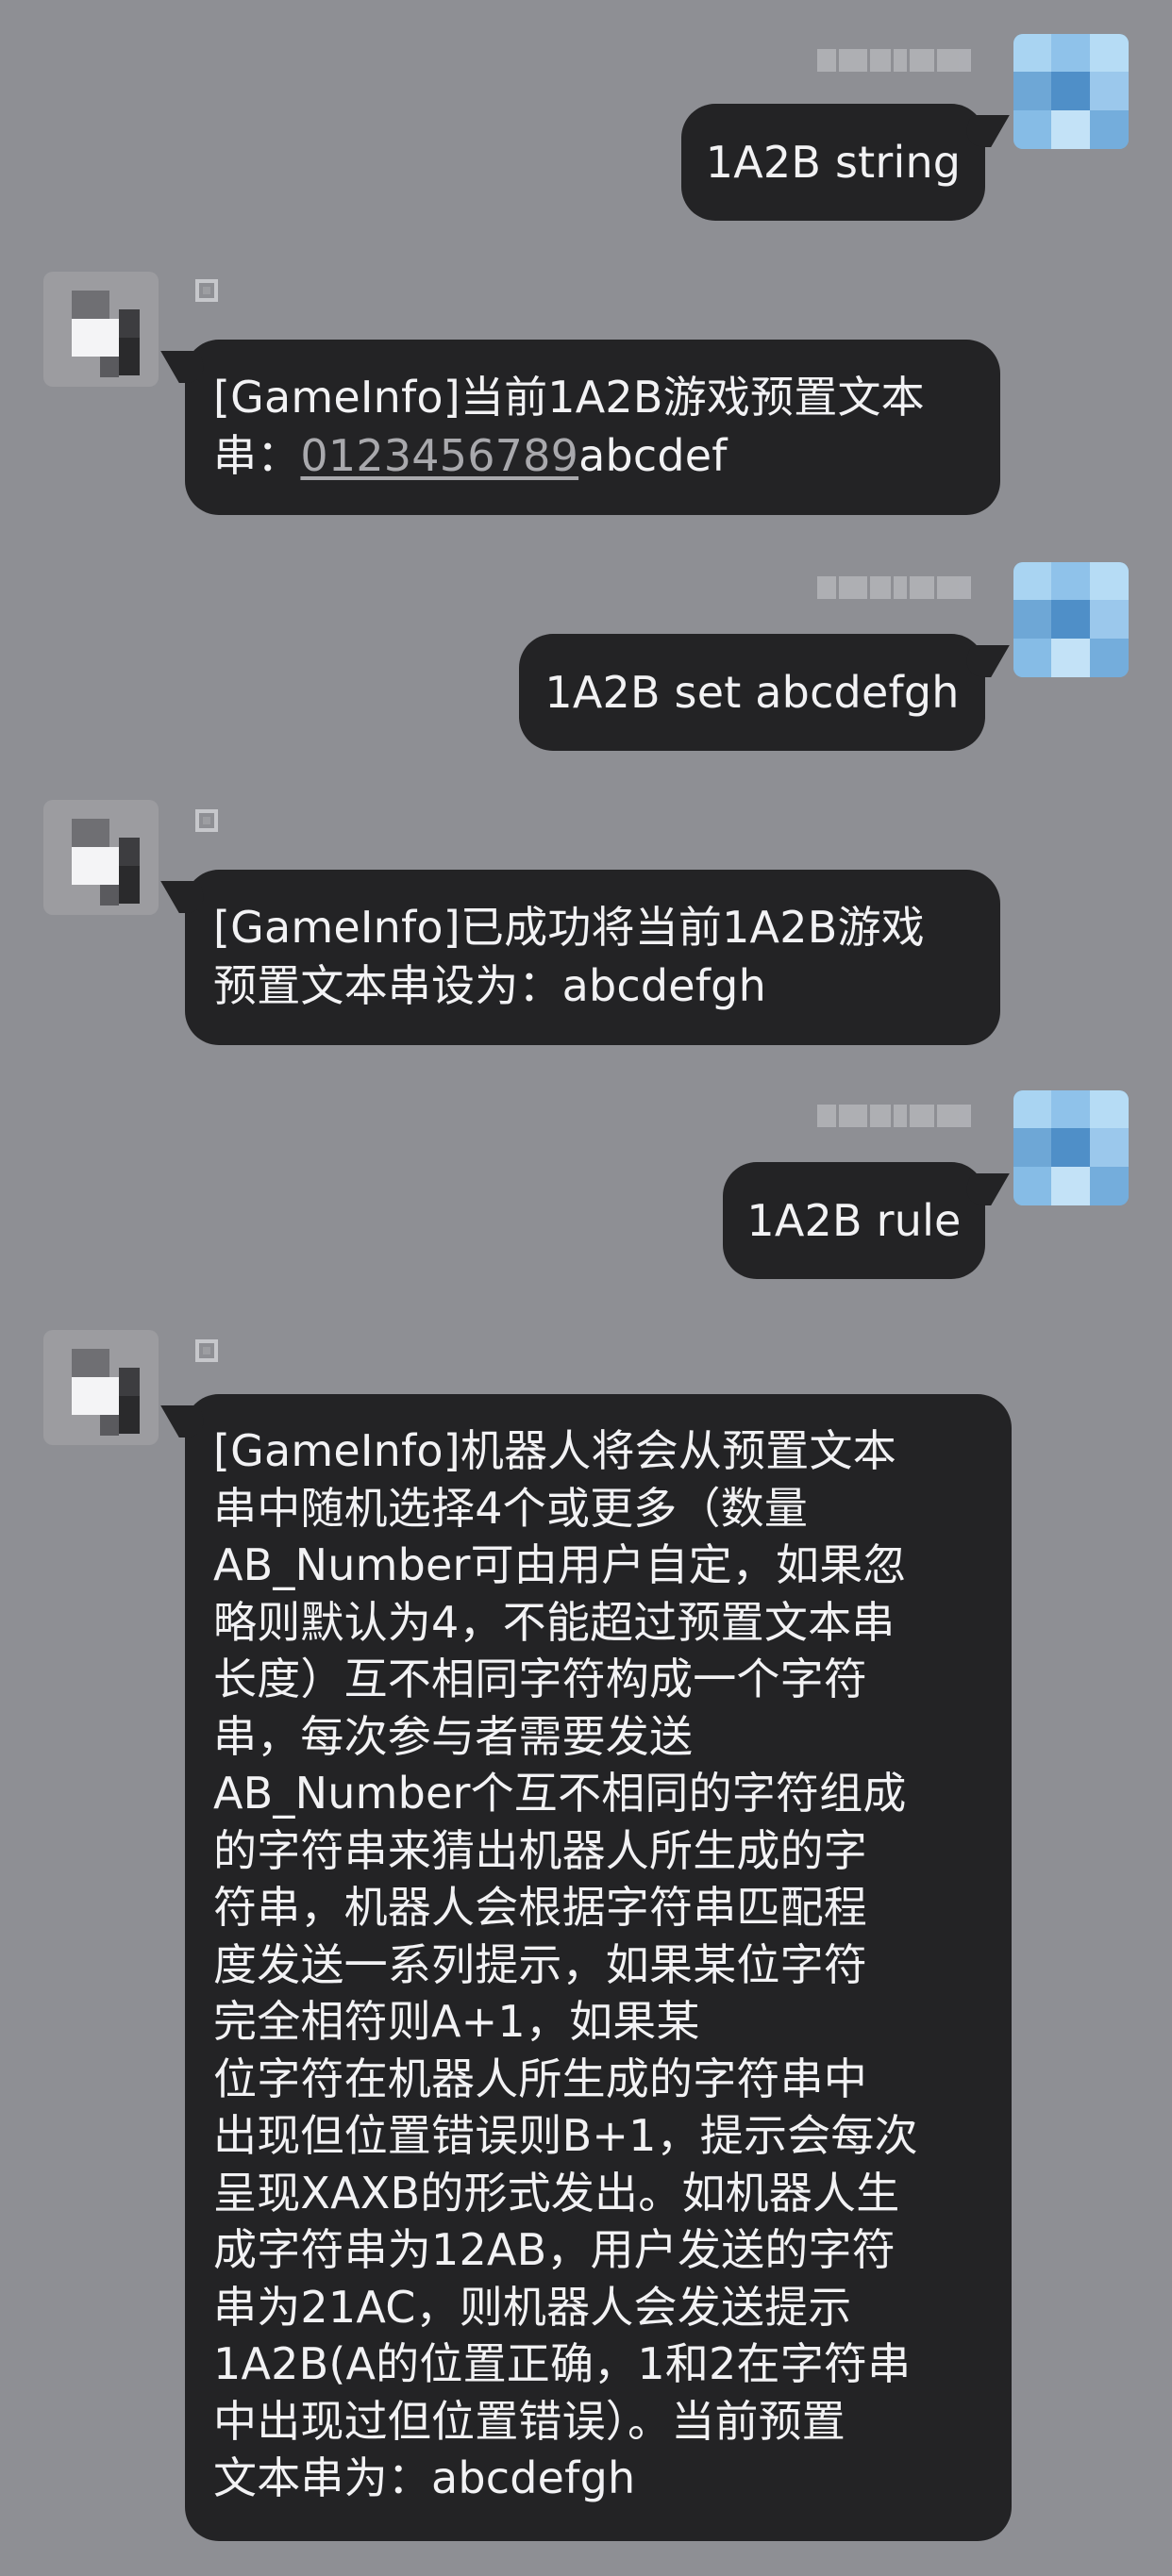 This screenshot has height=2576, width=1172. Describe the element at coordinates (540, 1964) in the screenshot. I see `message-line: 度发送一系列提示，如果某位字符` at that location.